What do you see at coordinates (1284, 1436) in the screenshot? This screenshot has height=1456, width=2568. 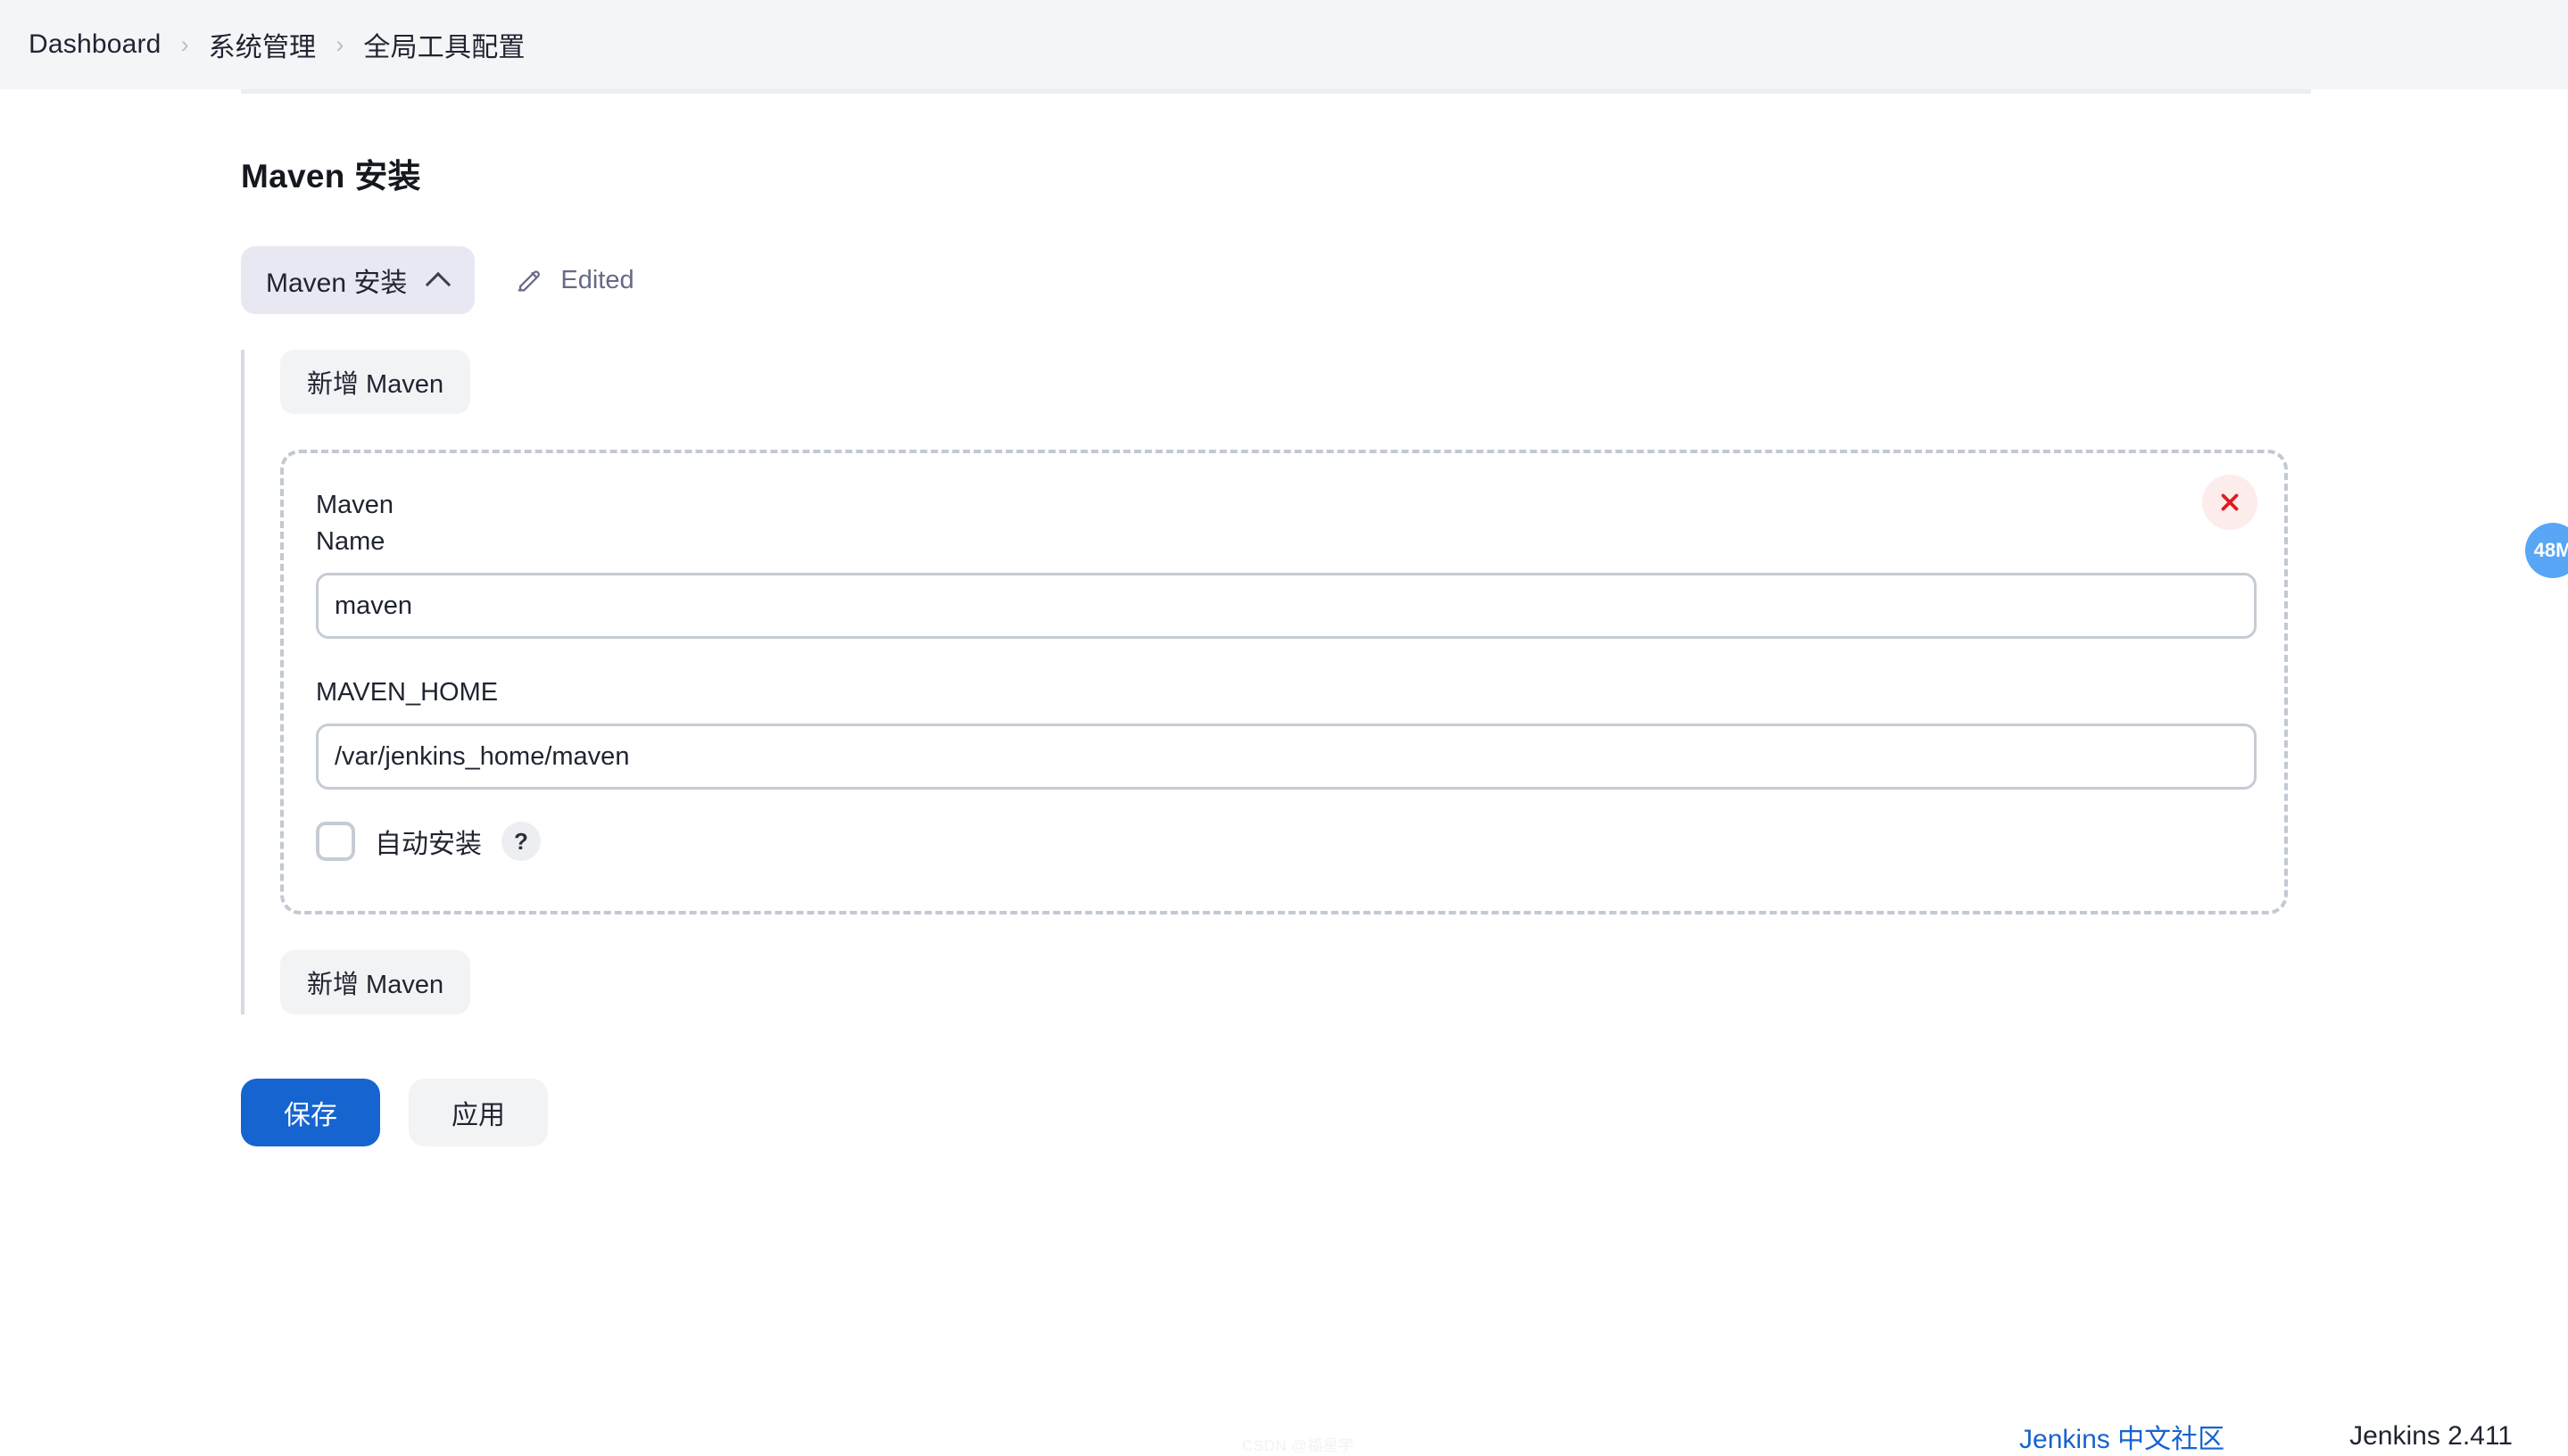 I see `page-footer: Jenkins 中文社区 Jenkins 2.411` at bounding box center [1284, 1436].